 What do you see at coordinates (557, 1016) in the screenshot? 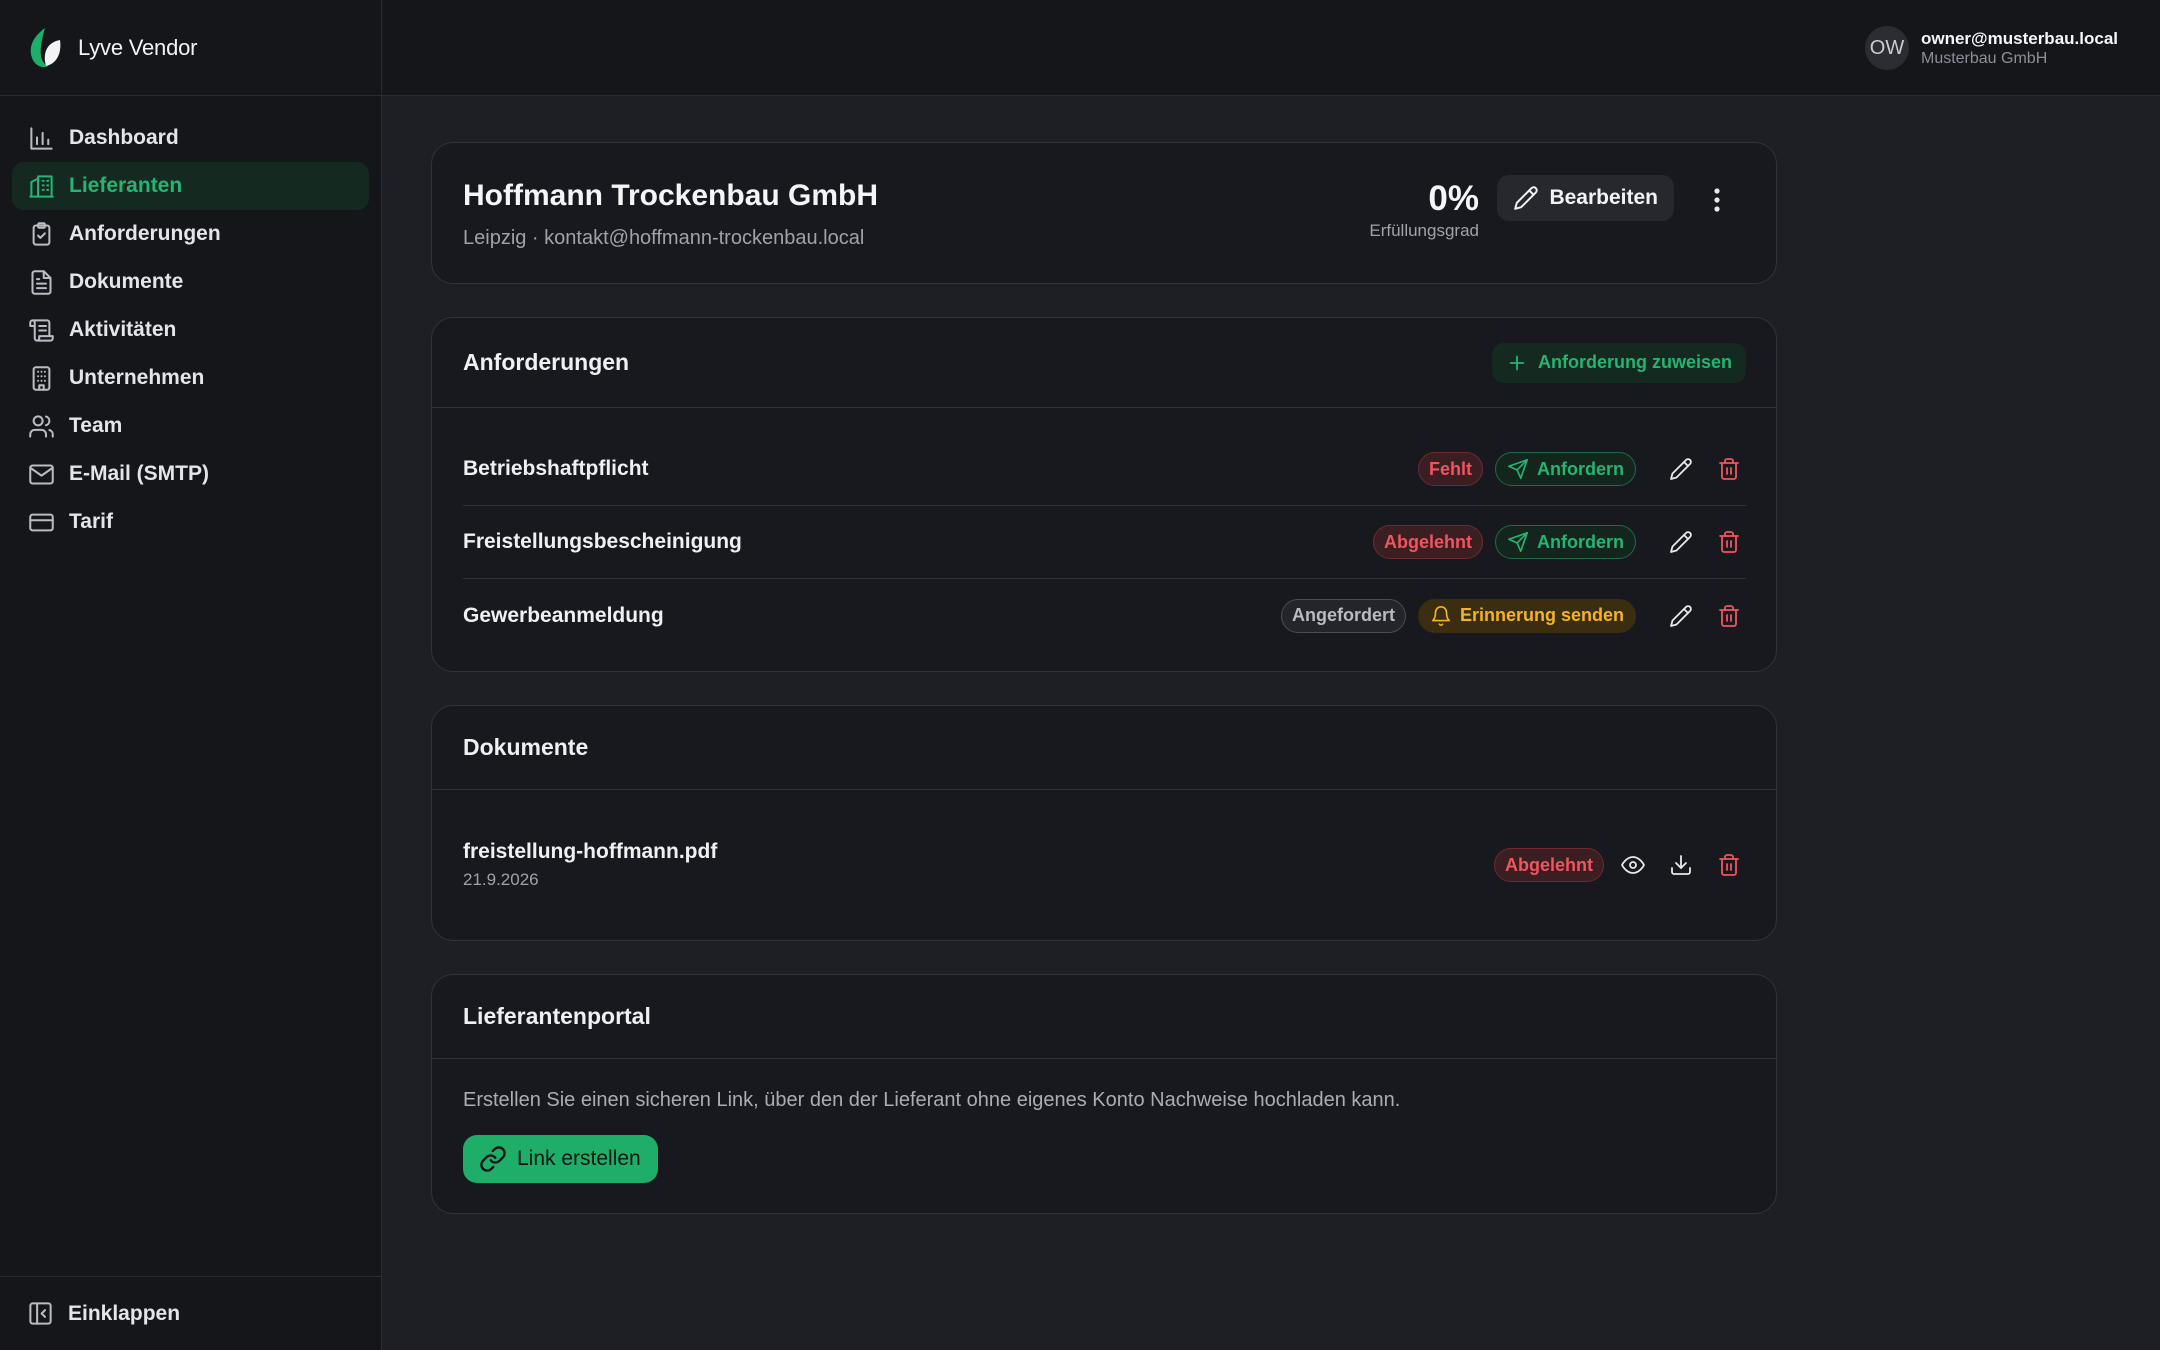
I see `portal-title: Lieferantenportal` at bounding box center [557, 1016].